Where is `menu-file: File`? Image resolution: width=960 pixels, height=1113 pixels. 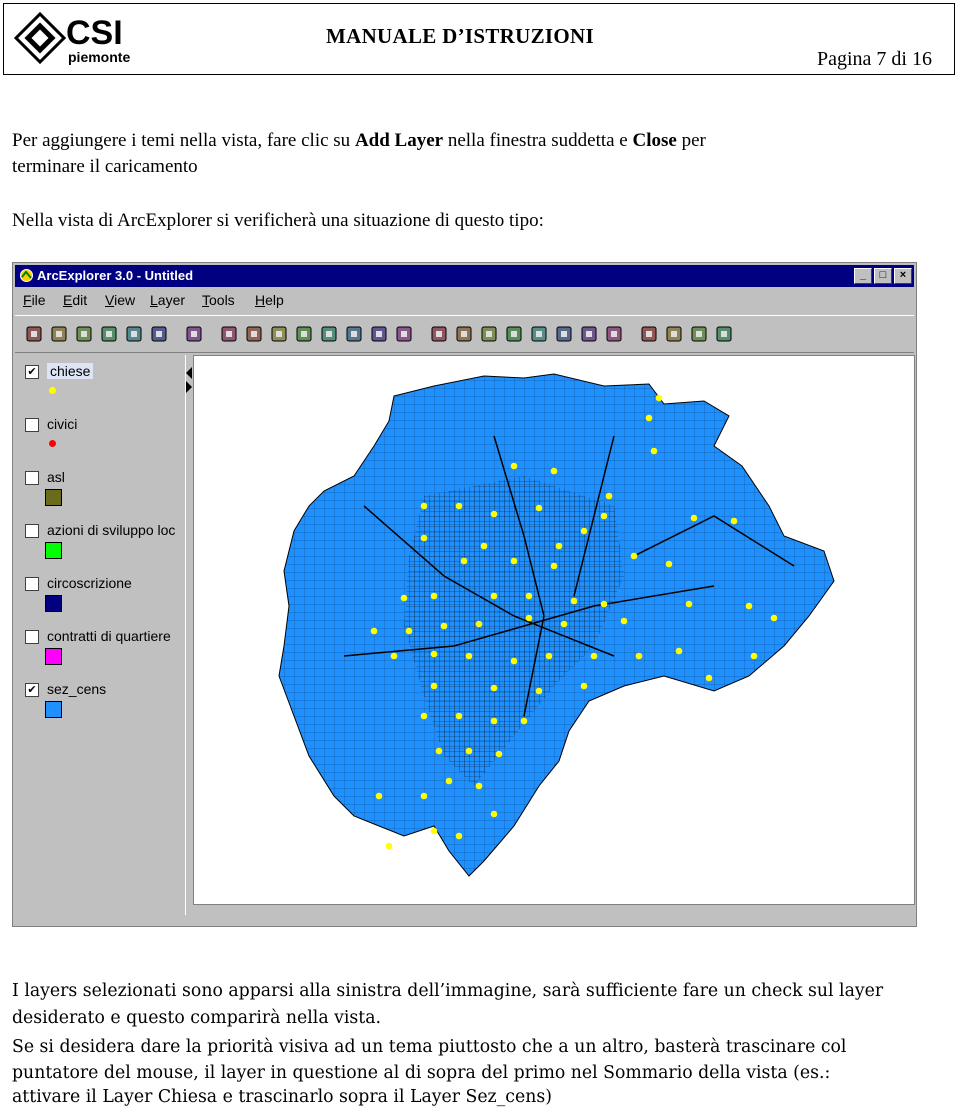 menu-file: File is located at coordinates (34, 300).